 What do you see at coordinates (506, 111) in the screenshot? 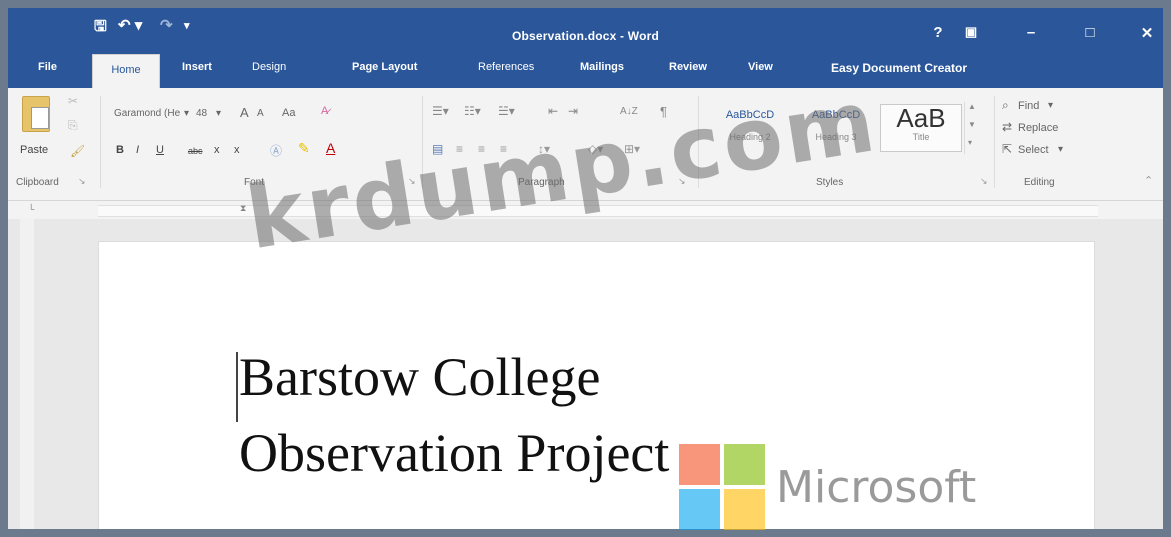
I see `multilevel-list-icon: ☱▾` at bounding box center [506, 111].